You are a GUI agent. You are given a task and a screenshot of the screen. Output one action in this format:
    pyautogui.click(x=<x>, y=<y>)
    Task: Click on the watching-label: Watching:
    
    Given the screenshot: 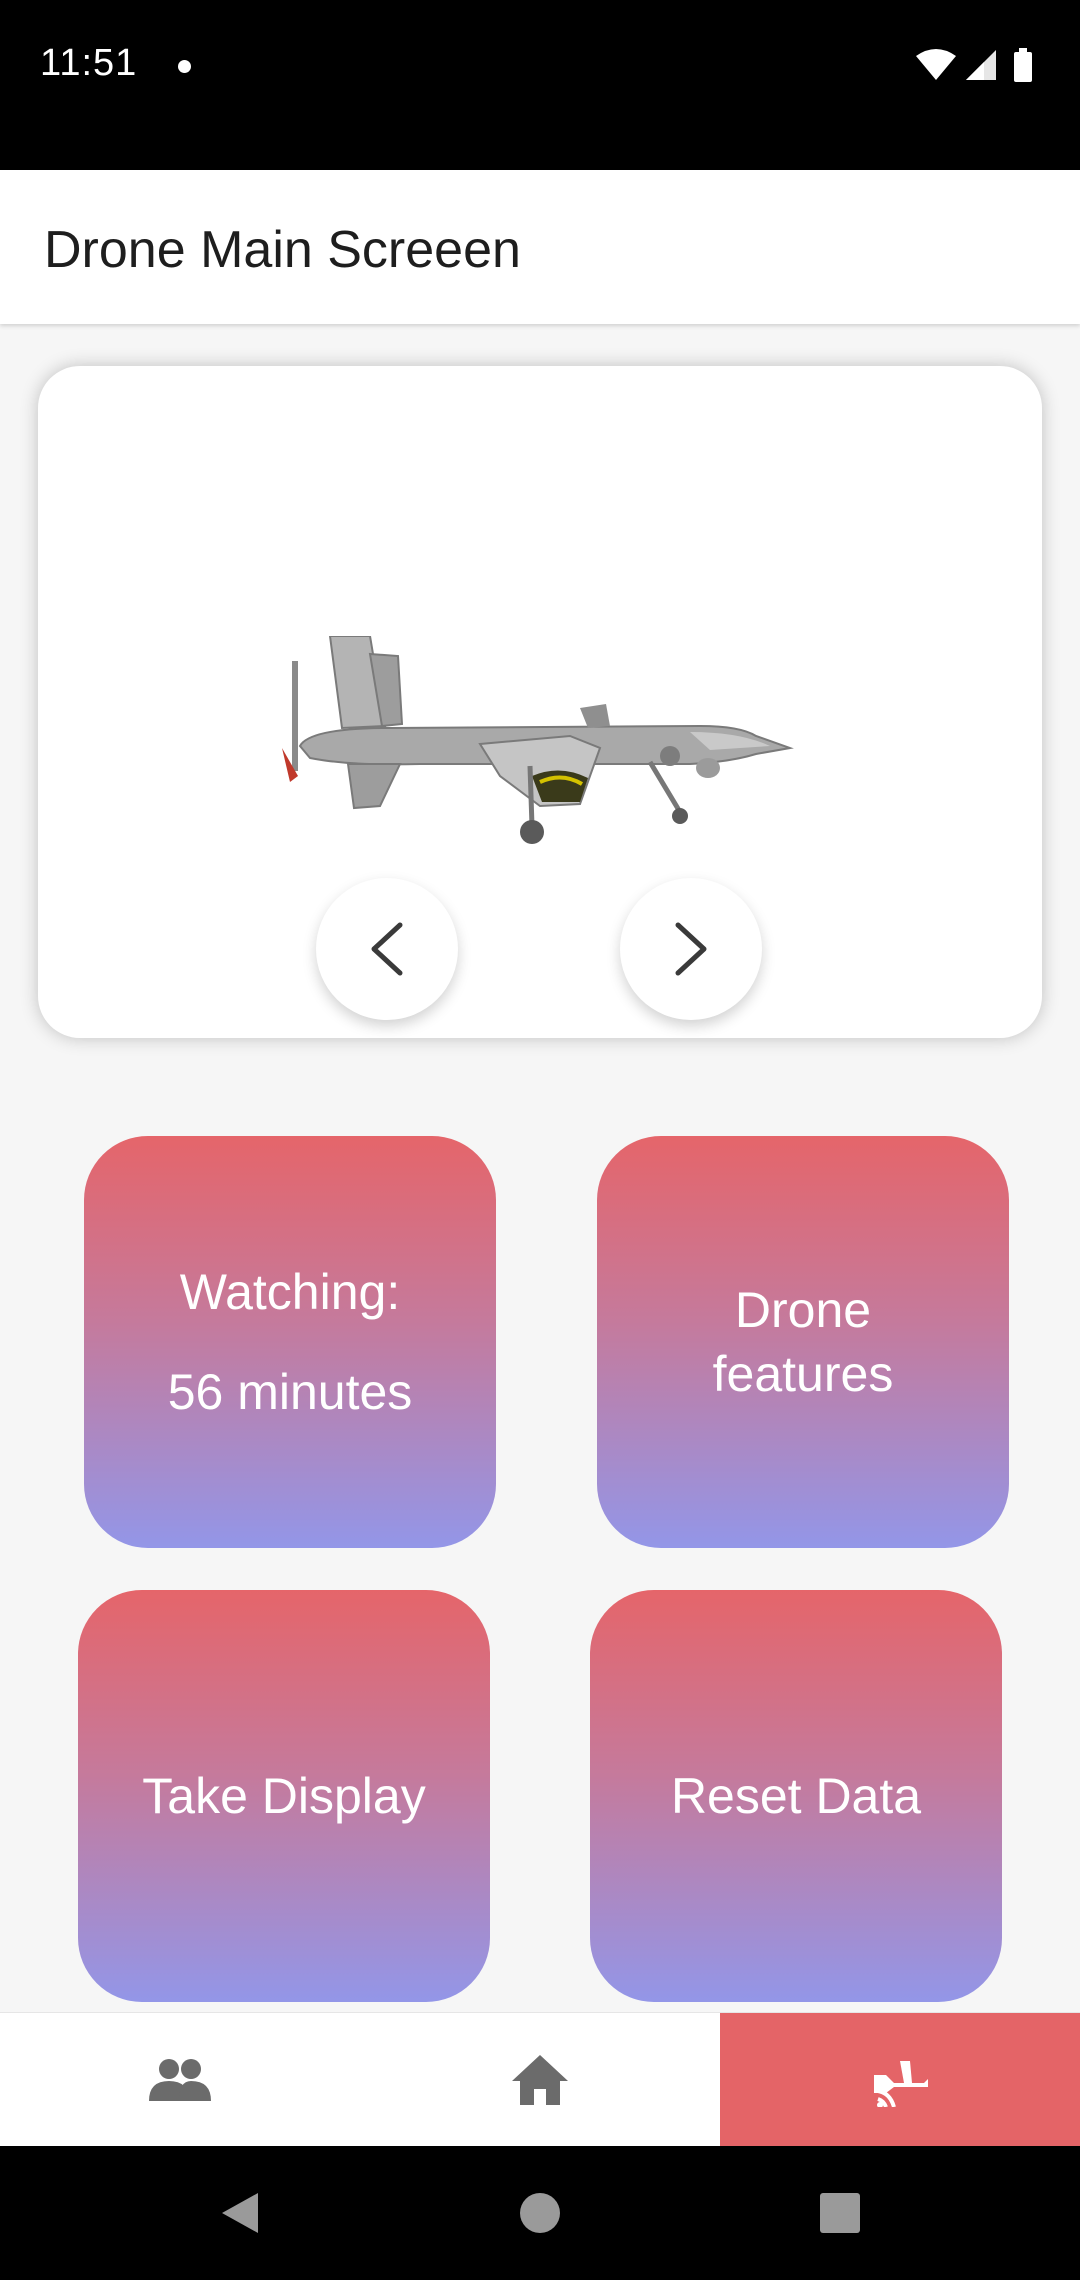 What is the action you would take?
    pyautogui.click(x=290, y=1292)
    